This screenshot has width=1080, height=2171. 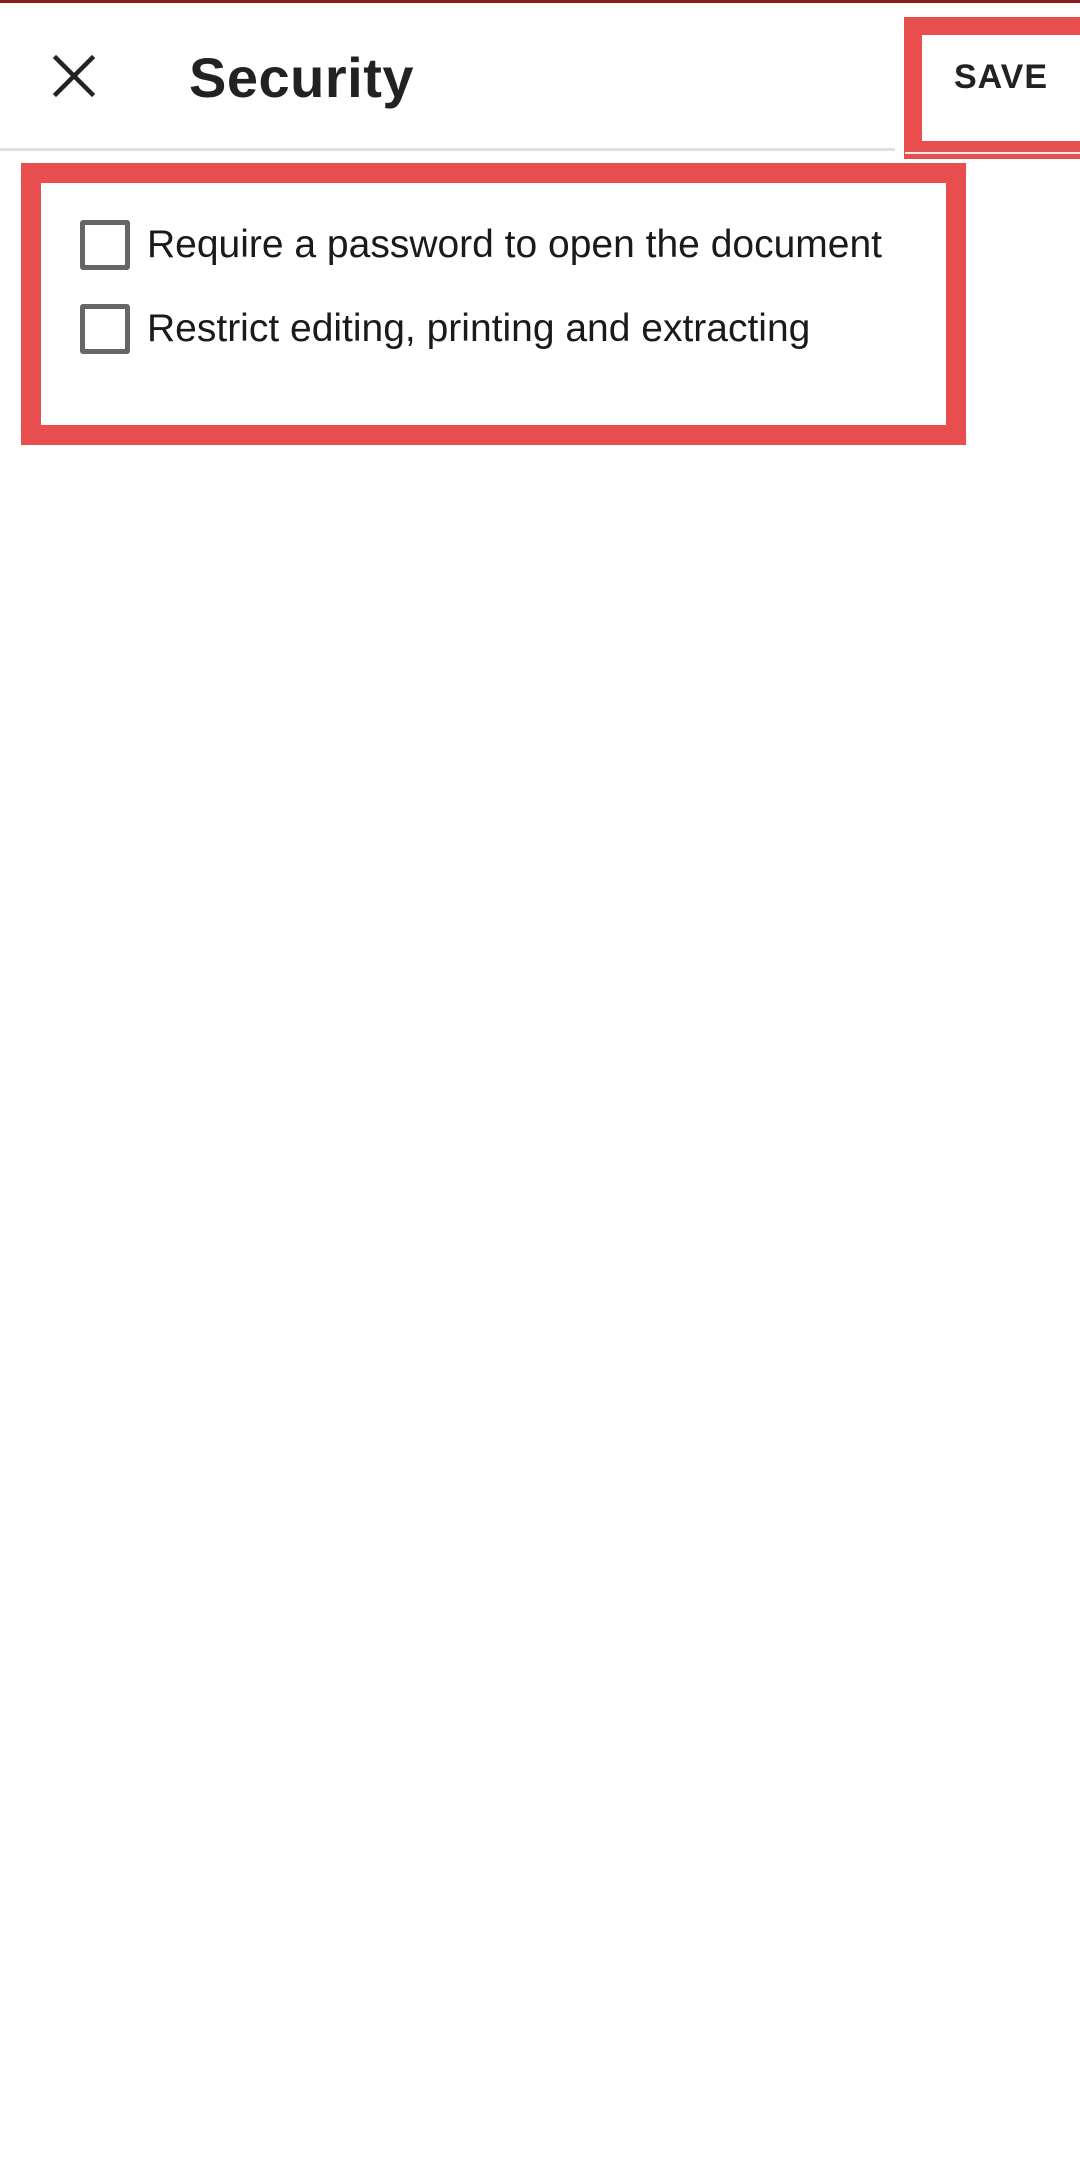 I want to click on header-divider-right, so click(x=992, y=153).